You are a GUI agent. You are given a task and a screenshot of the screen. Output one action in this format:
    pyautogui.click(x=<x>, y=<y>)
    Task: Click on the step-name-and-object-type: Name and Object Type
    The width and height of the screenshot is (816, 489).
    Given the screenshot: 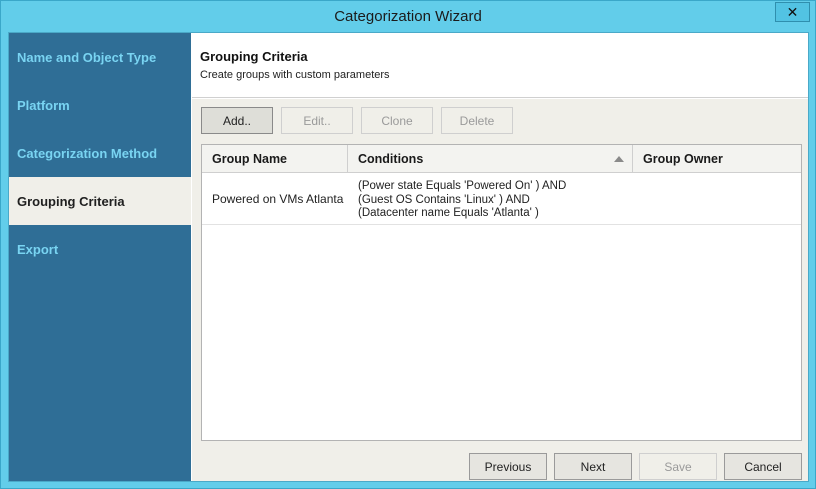 What is the action you would take?
    pyautogui.click(x=100, y=57)
    